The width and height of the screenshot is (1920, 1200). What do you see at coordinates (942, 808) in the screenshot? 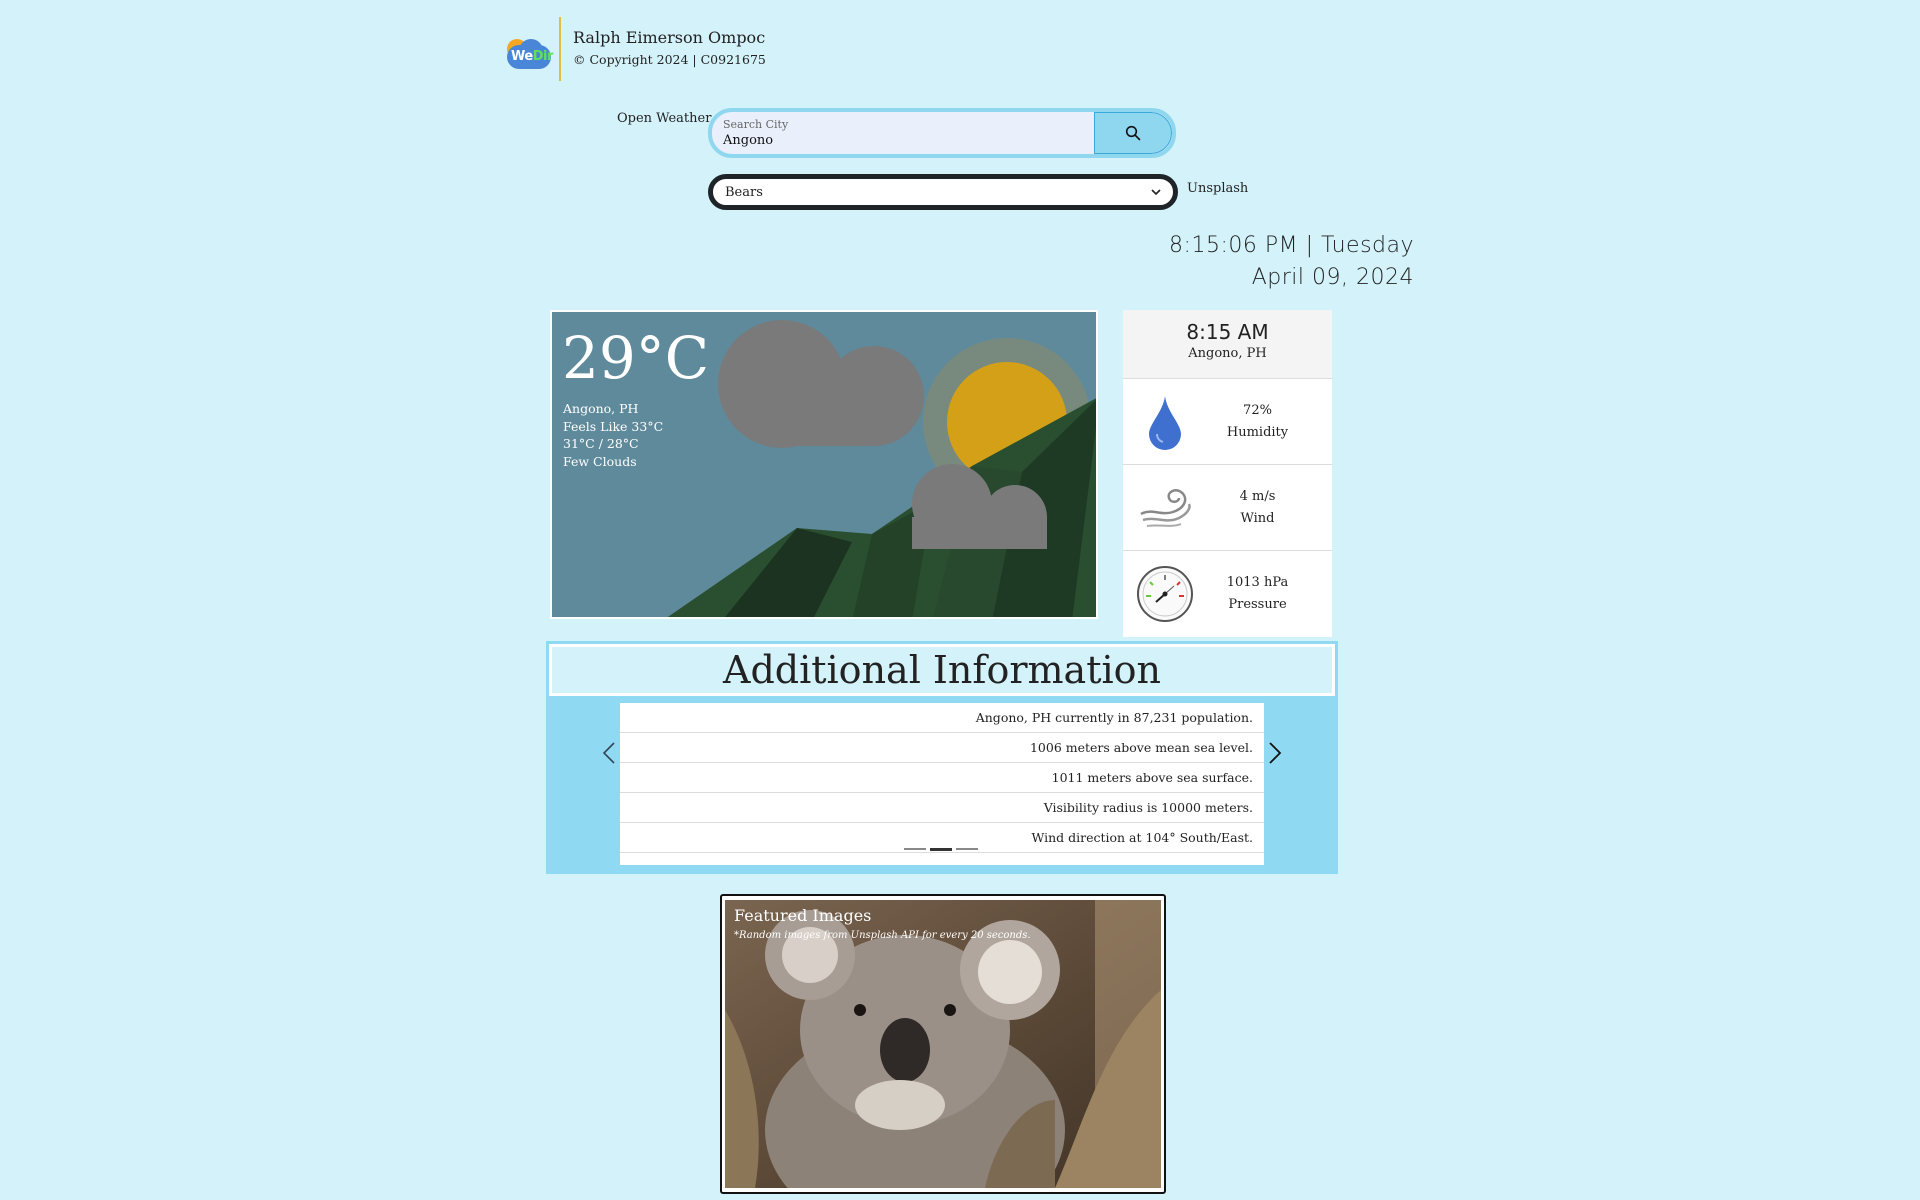
I see `list-item: Visibility radius is 10000 meters.` at bounding box center [942, 808].